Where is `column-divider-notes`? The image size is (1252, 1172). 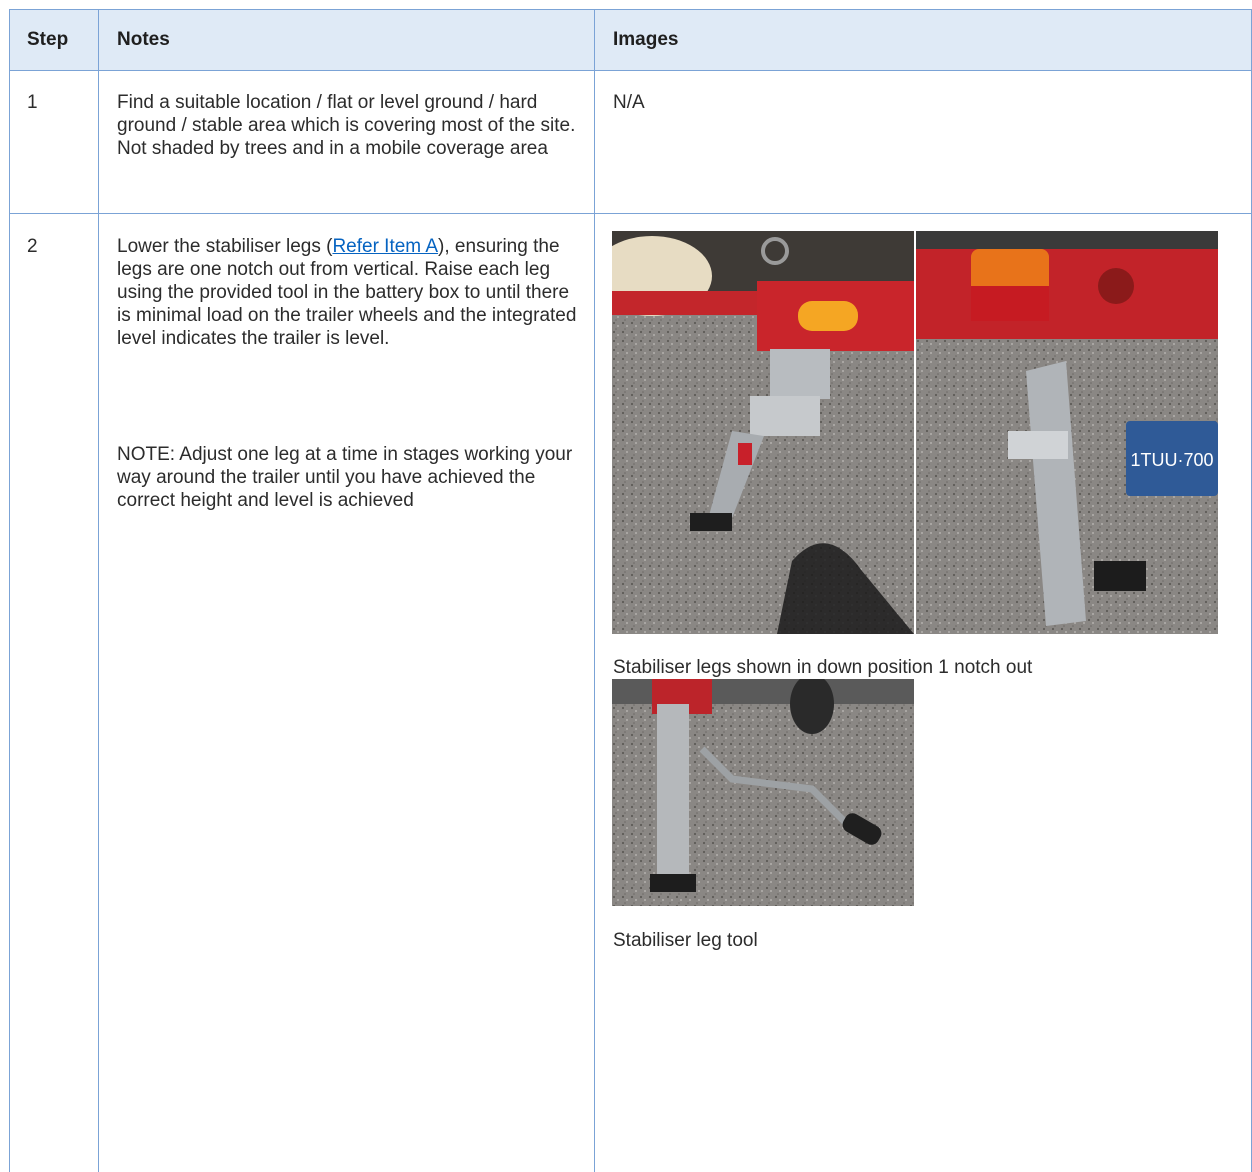 column-divider-notes is located at coordinates (594, 590).